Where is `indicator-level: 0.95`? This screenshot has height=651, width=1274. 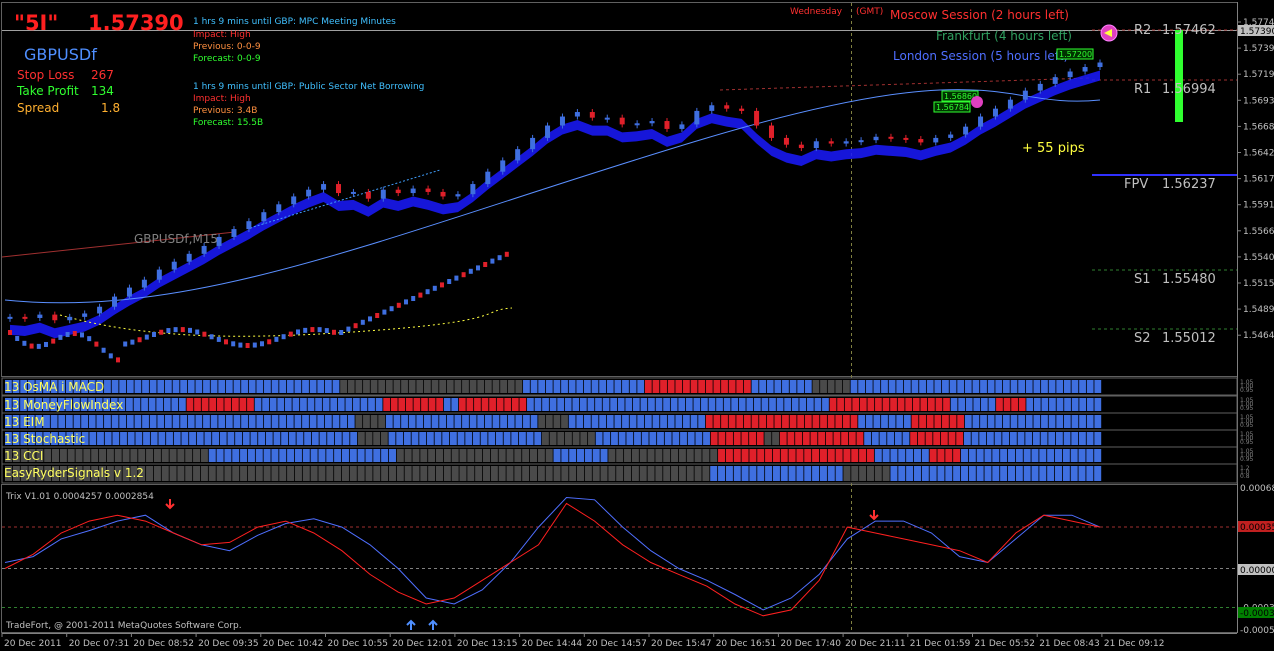 indicator-level: 0.95 is located at coordinates (1247, 408).